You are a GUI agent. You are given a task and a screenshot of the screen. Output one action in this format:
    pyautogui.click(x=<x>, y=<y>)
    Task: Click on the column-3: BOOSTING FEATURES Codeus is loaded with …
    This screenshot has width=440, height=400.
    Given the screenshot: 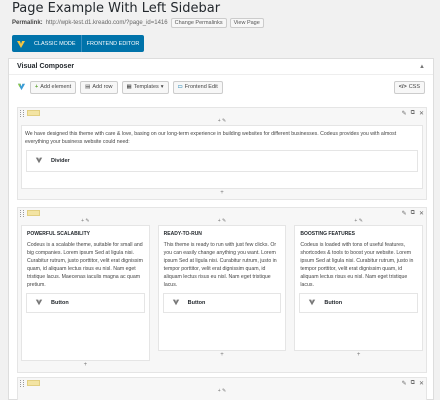 What is the action you would take?
    pyautogui.click(x=359, y=288)
    